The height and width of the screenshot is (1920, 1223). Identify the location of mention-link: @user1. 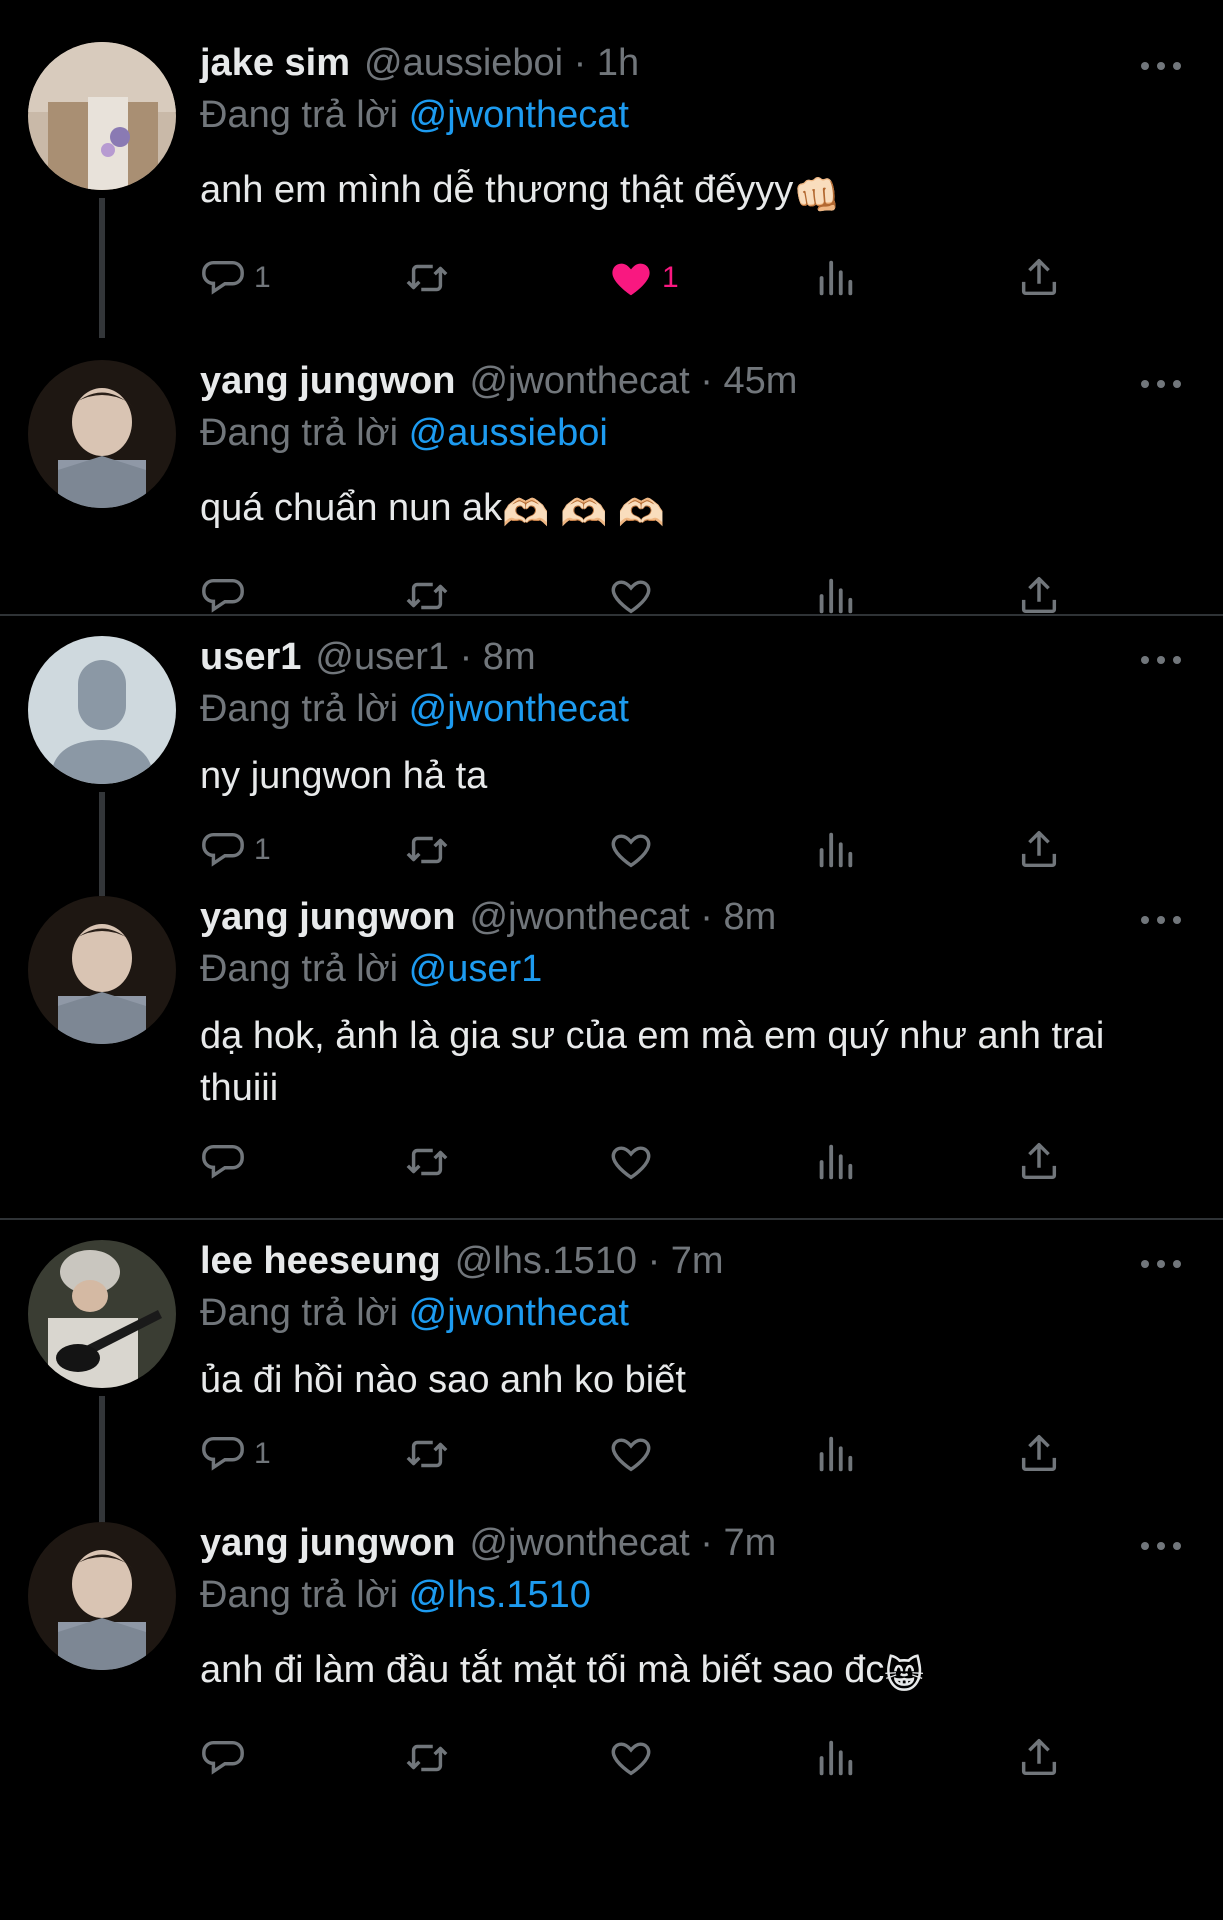
(476, 969).